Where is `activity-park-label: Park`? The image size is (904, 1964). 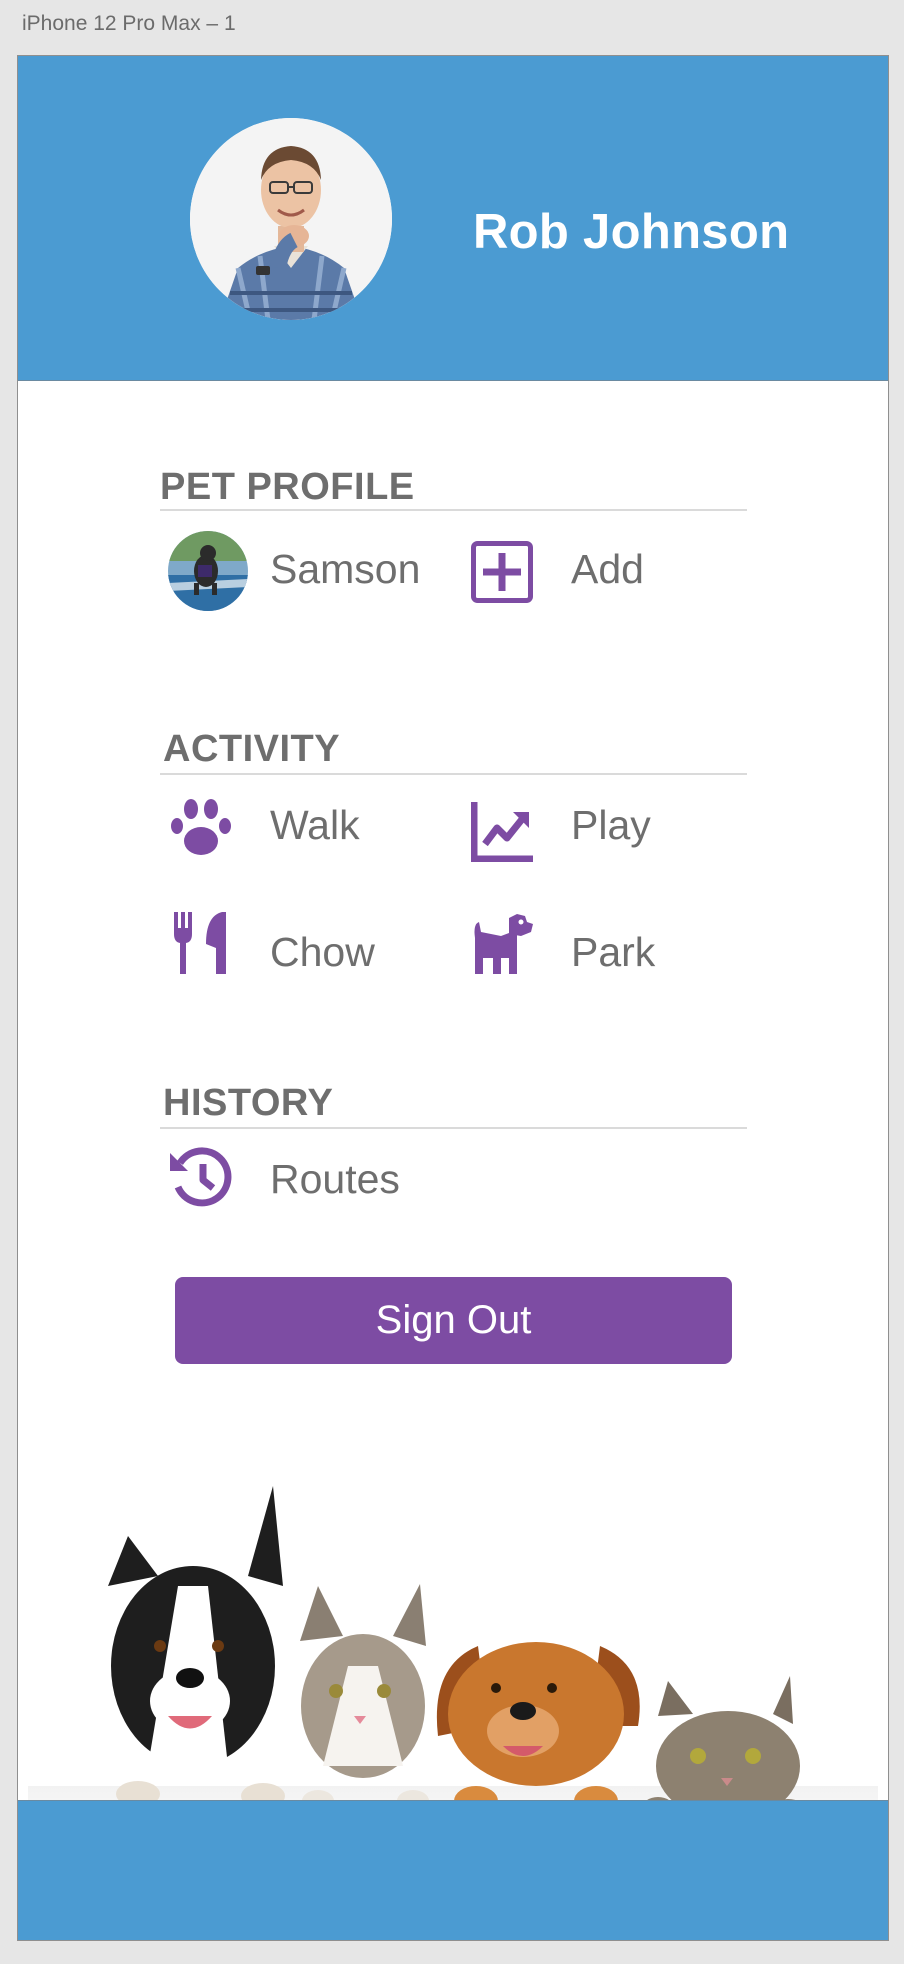 activity-park-label: Park is located at coordinates (613, 952).